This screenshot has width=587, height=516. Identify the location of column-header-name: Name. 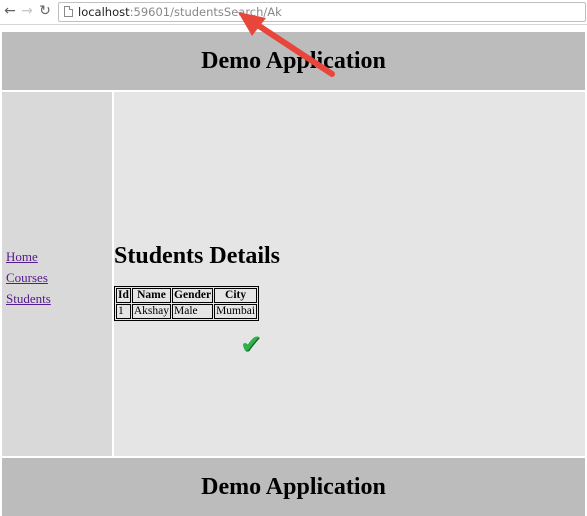
(151, 295).